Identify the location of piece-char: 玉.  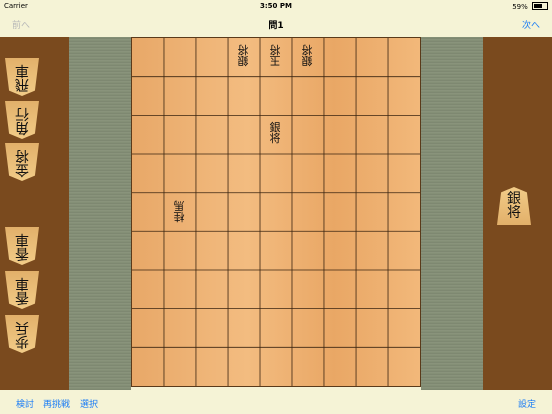
(275, 60).